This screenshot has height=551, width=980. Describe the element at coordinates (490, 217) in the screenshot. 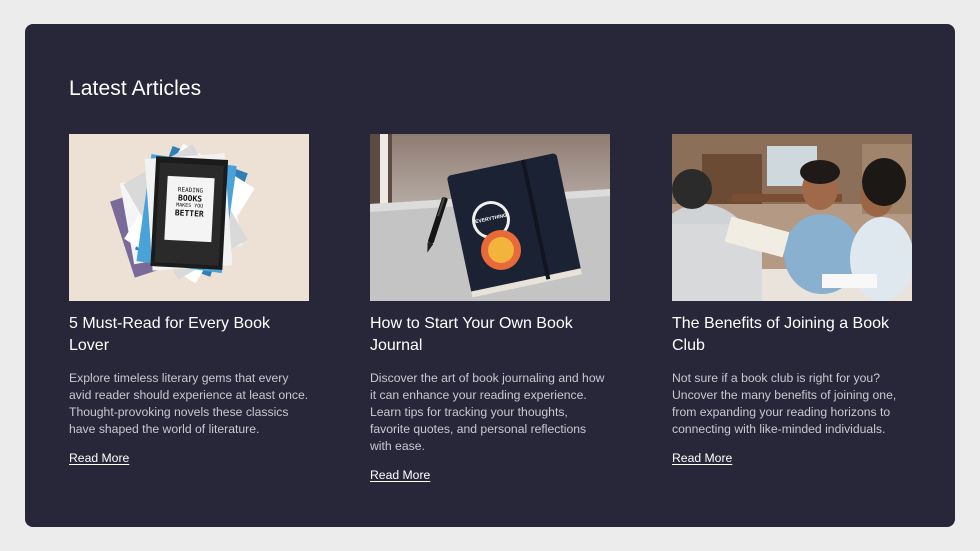

I see `journal-notebook-image: EVERYTHING` at that location.